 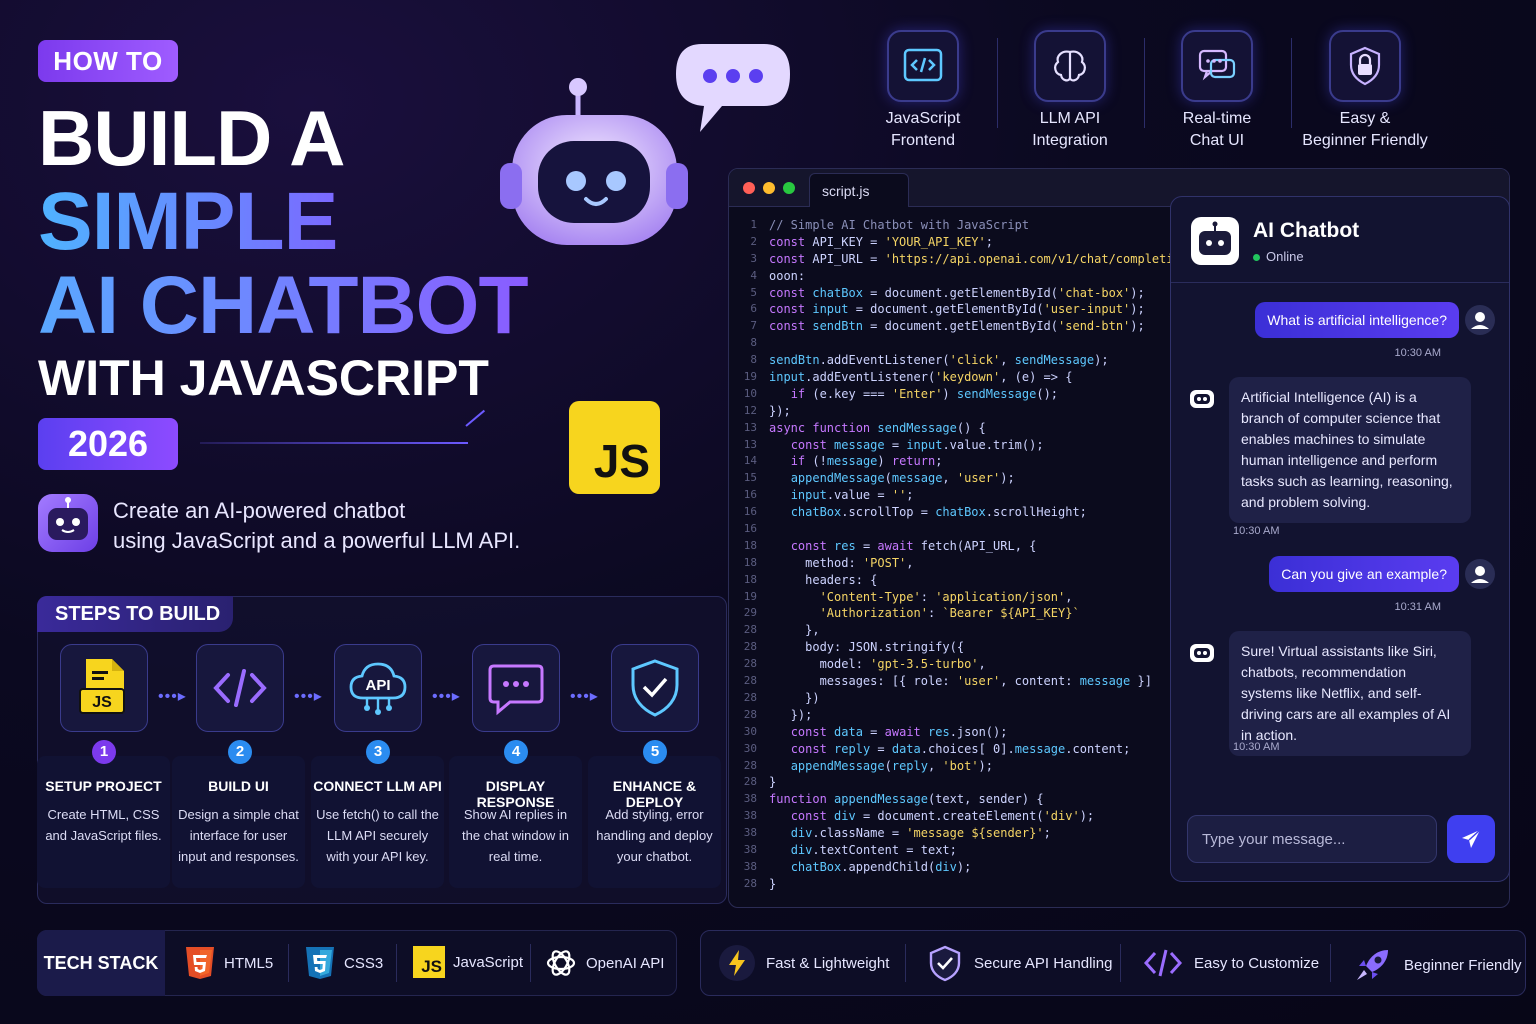 What do you see at coordinates (789, 188) in the screenshot?
I see `maximize-dot-icon` at bounding box center [789, 188].